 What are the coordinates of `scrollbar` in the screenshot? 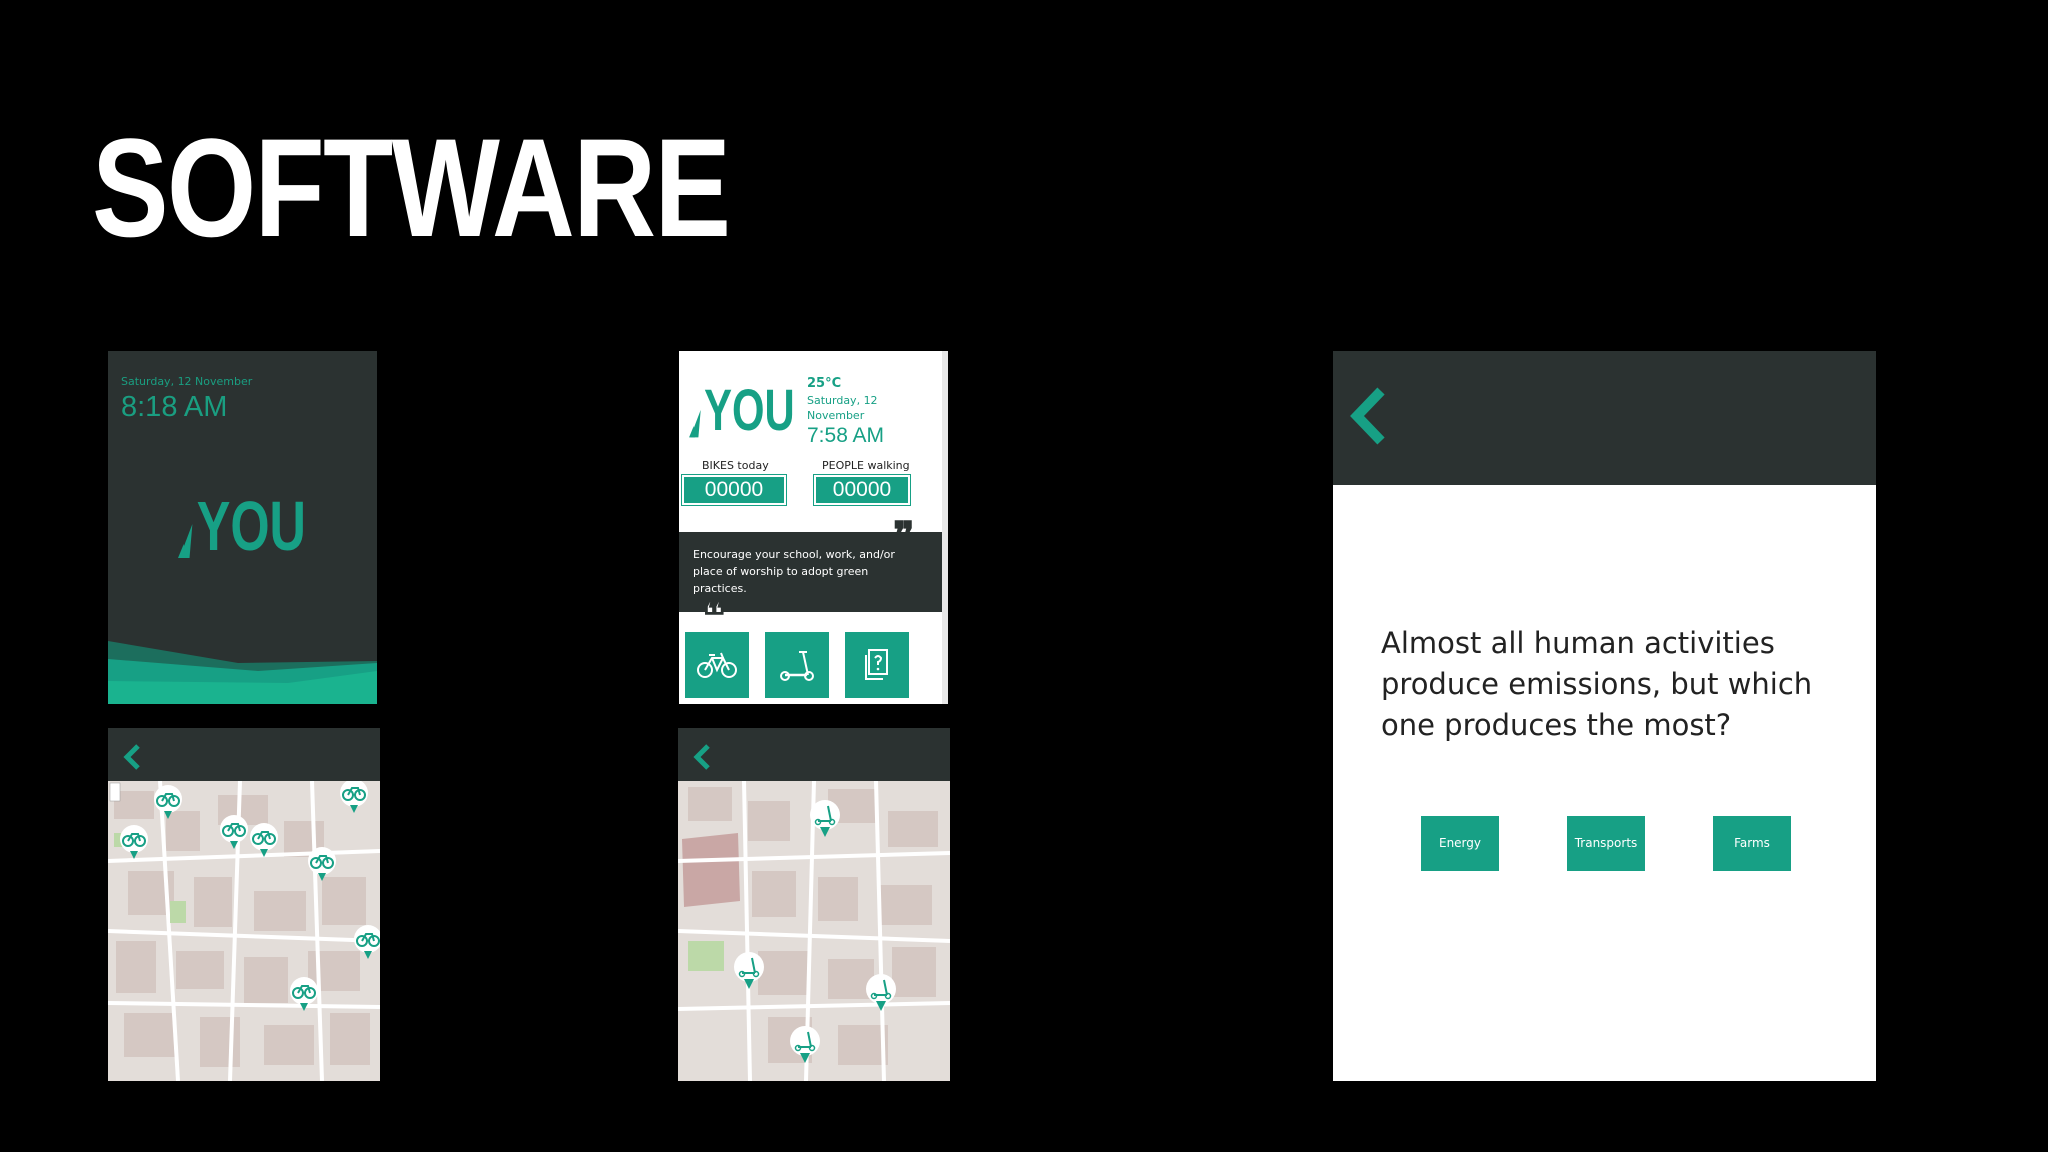 It's located at (945, 527).